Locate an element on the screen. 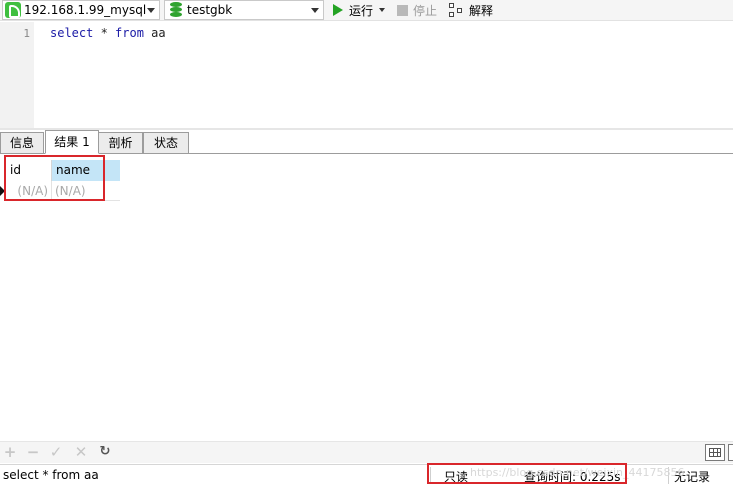  sql-keyword: select is located at coordinates (72, 33).